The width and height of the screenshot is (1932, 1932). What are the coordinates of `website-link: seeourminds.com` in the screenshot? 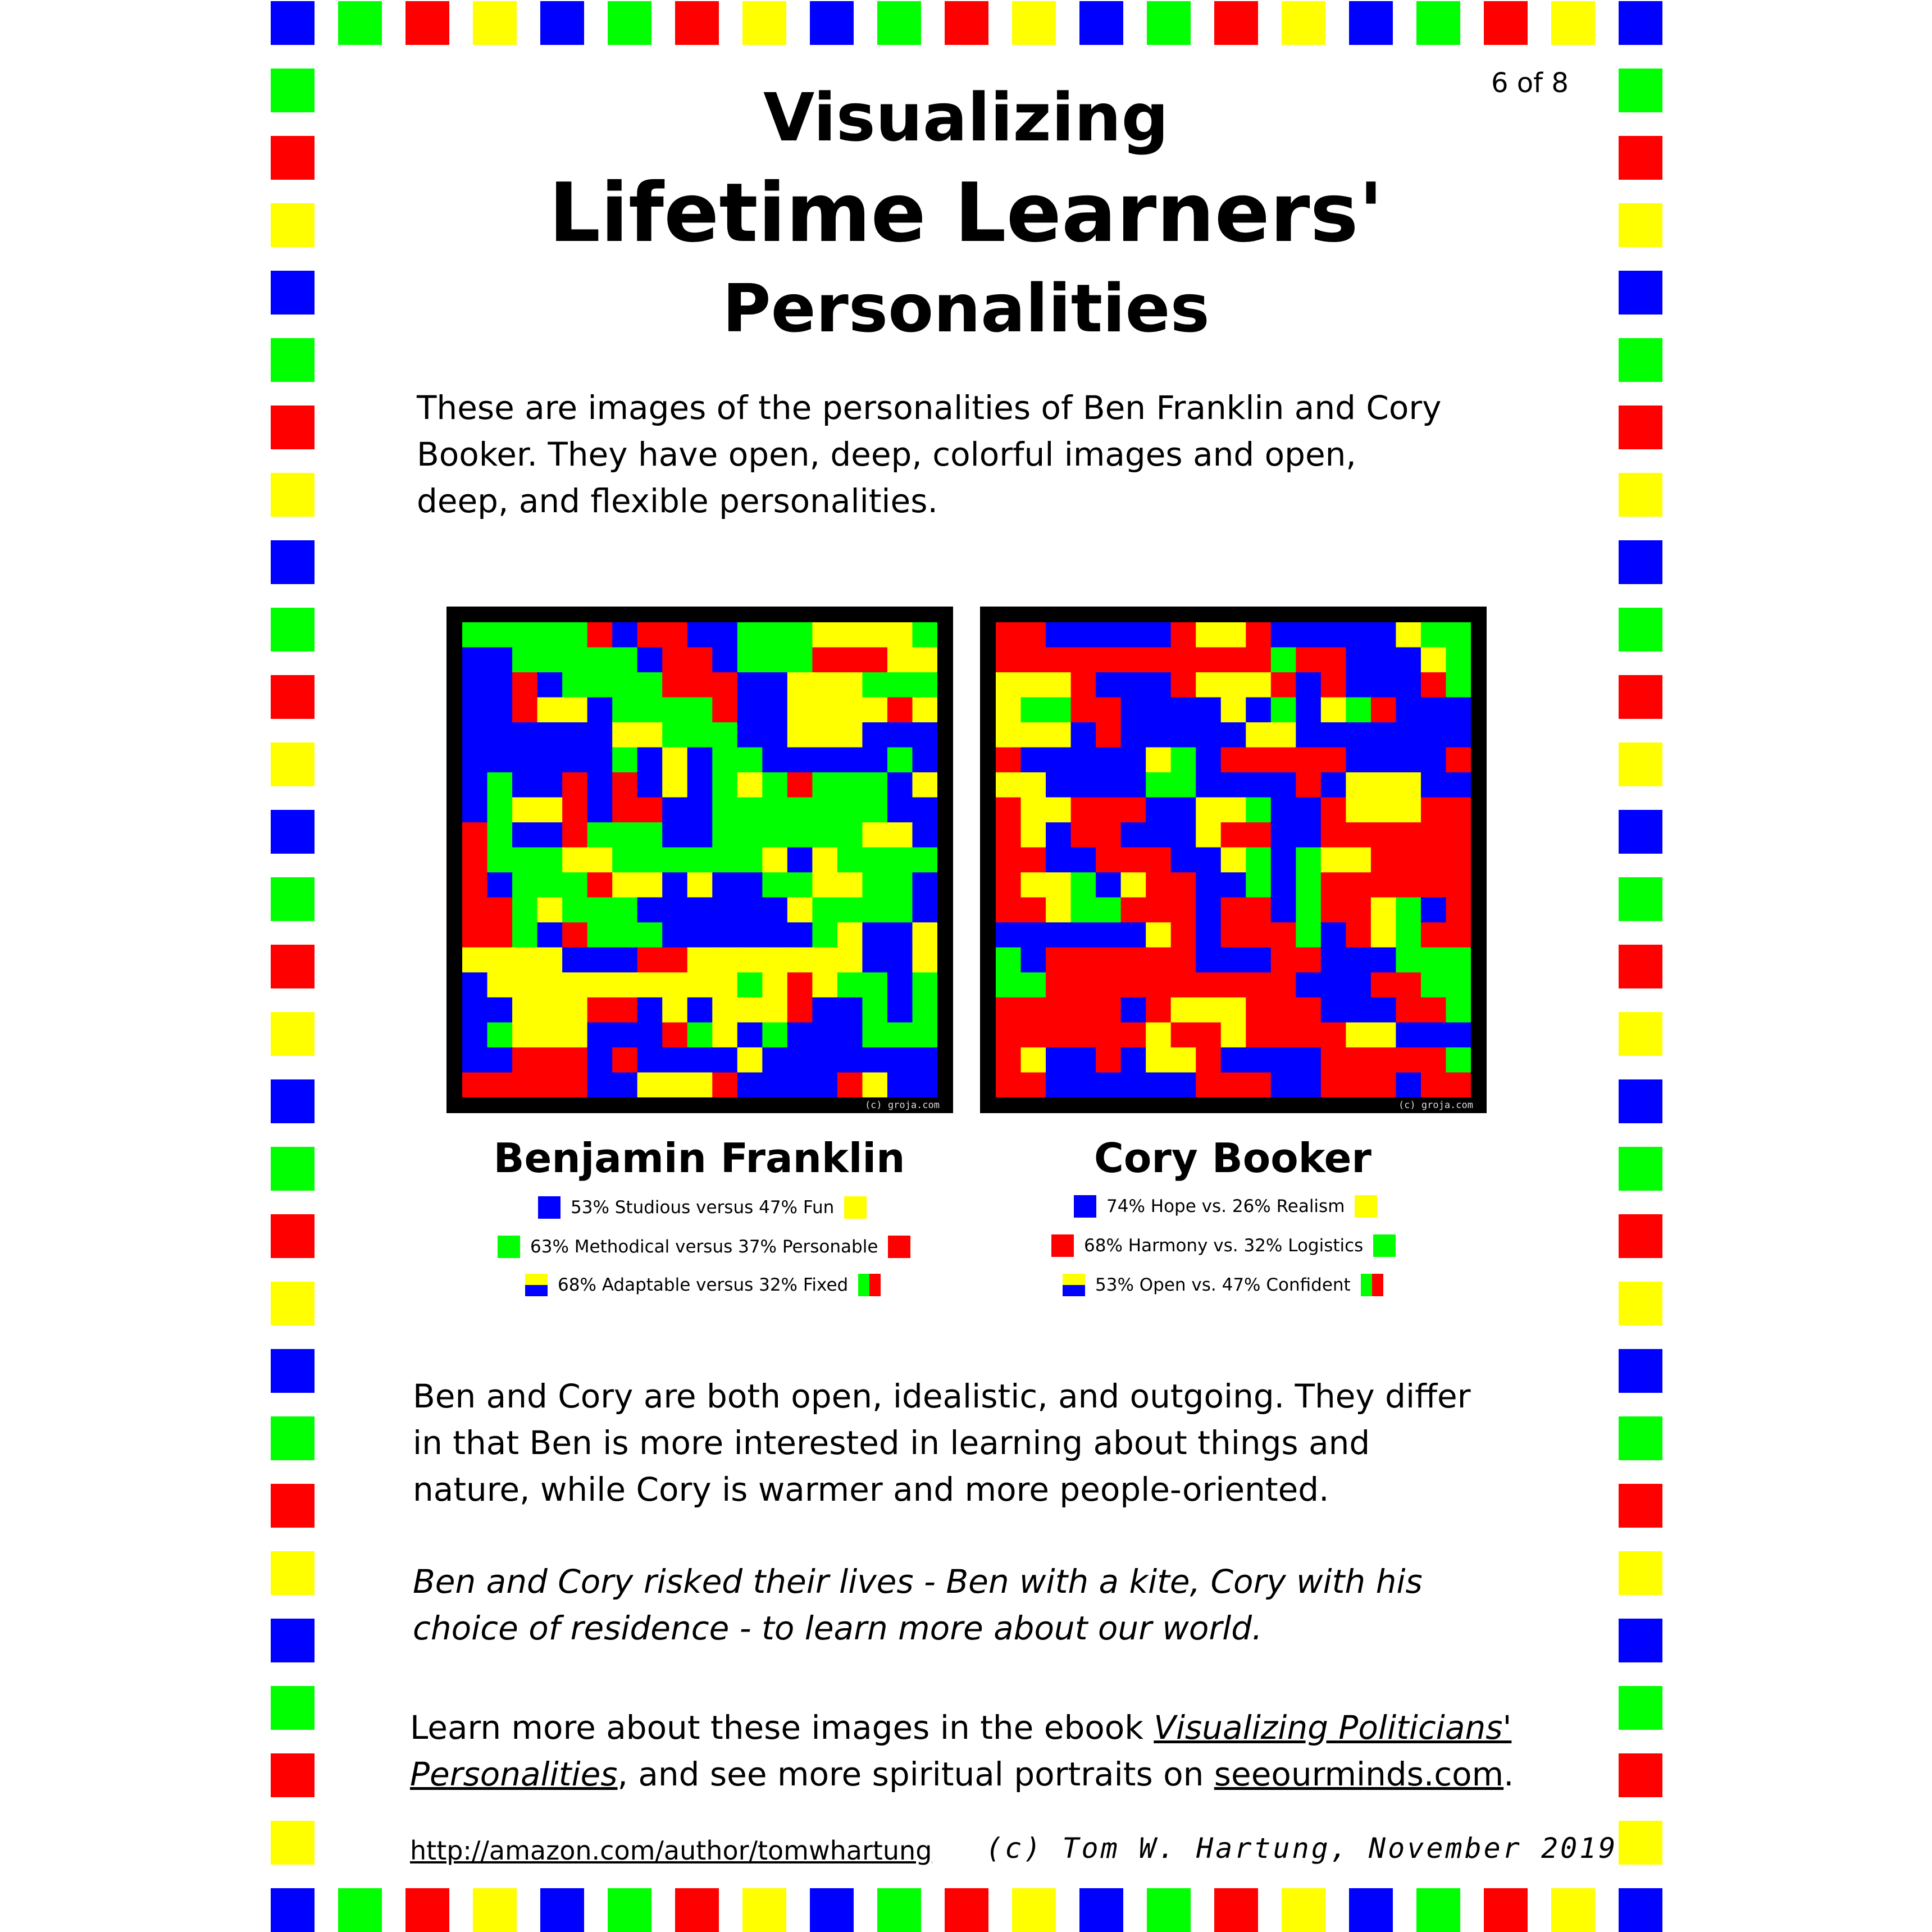 It's located at (1358, 1774).